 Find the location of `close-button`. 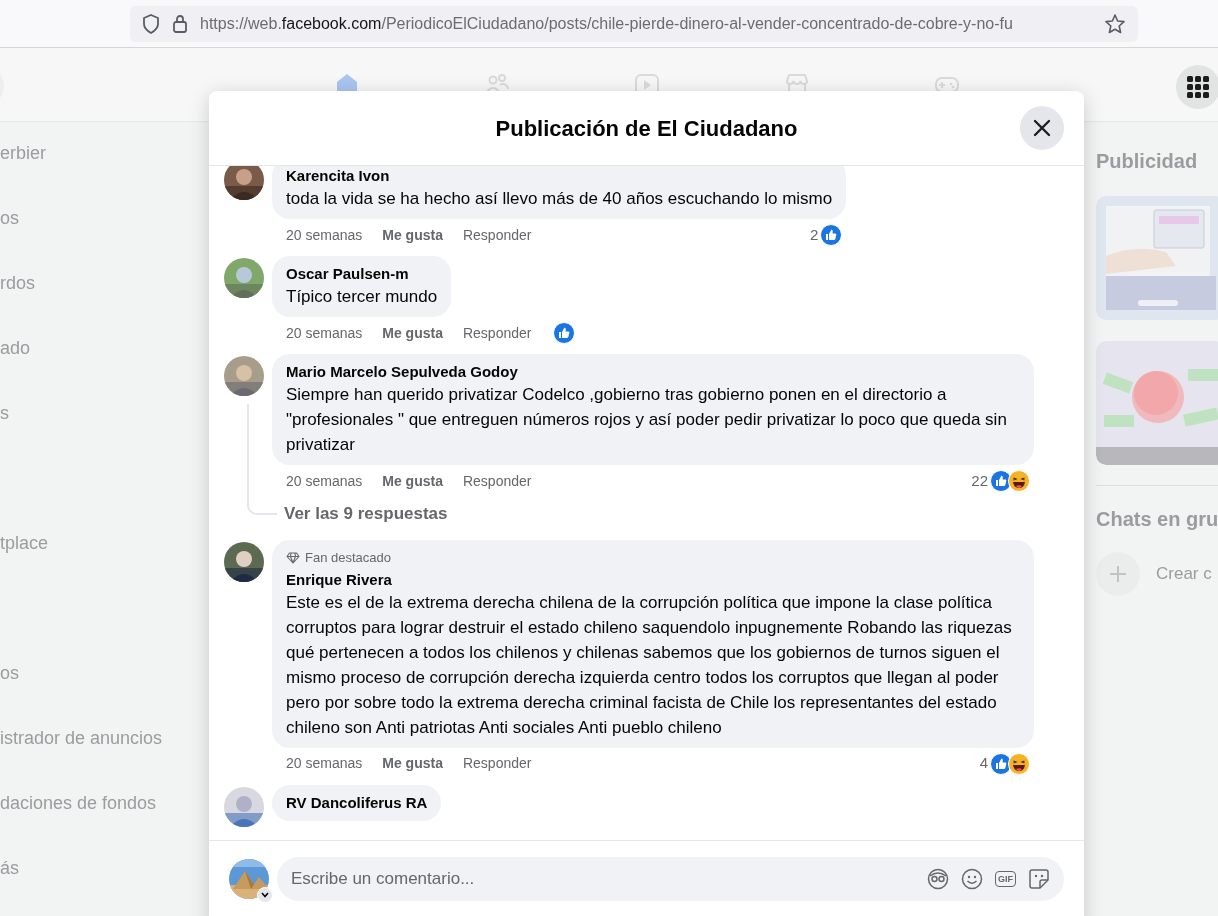

close-button is located at coordinates (1042, 128).